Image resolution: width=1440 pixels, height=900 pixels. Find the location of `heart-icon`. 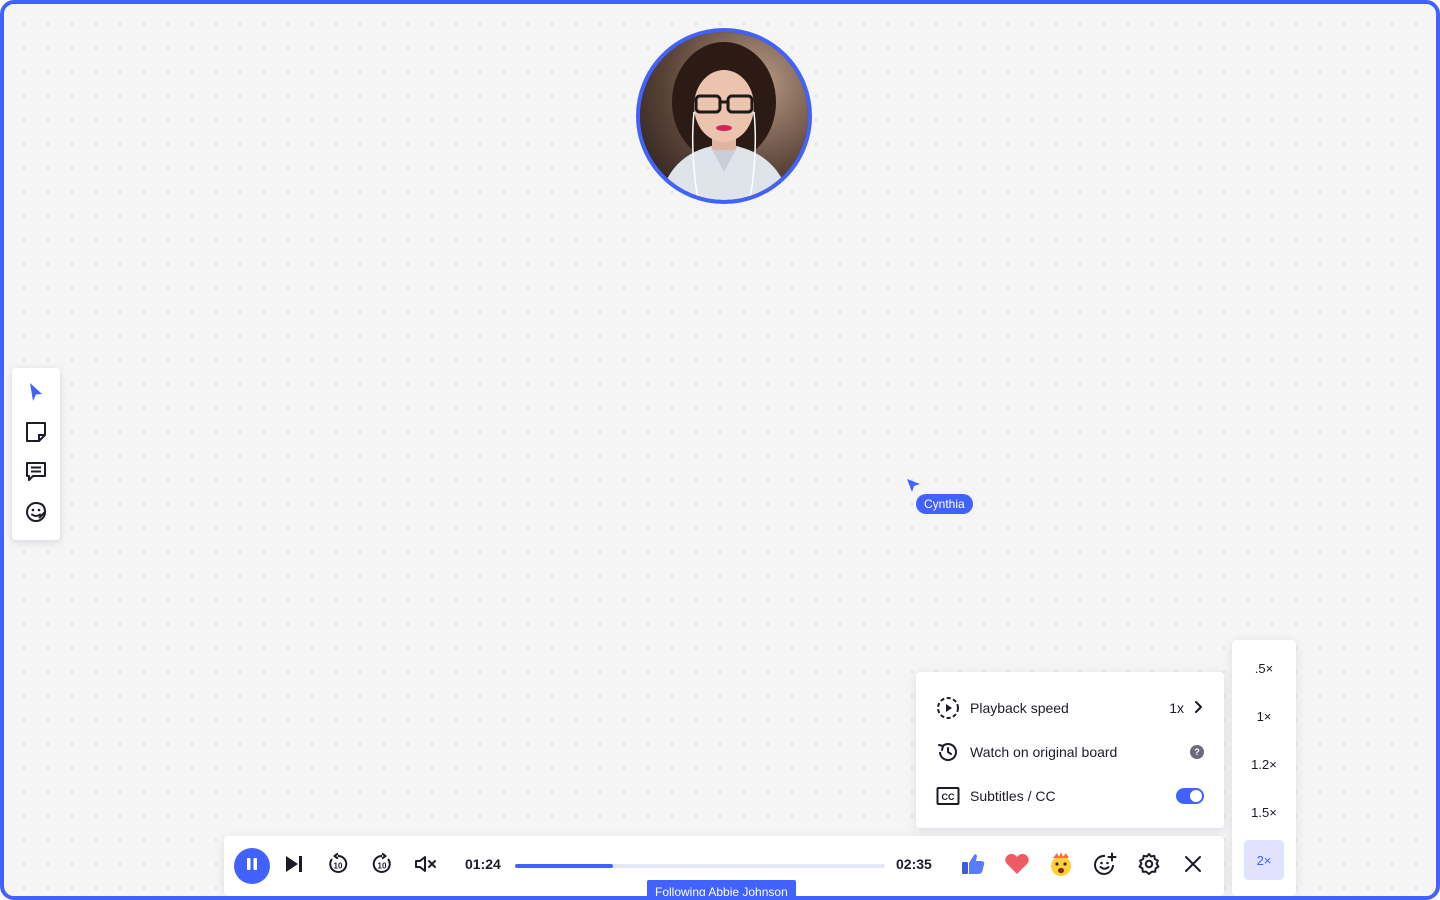

heart-icon is located at coordinates (1017, 866).